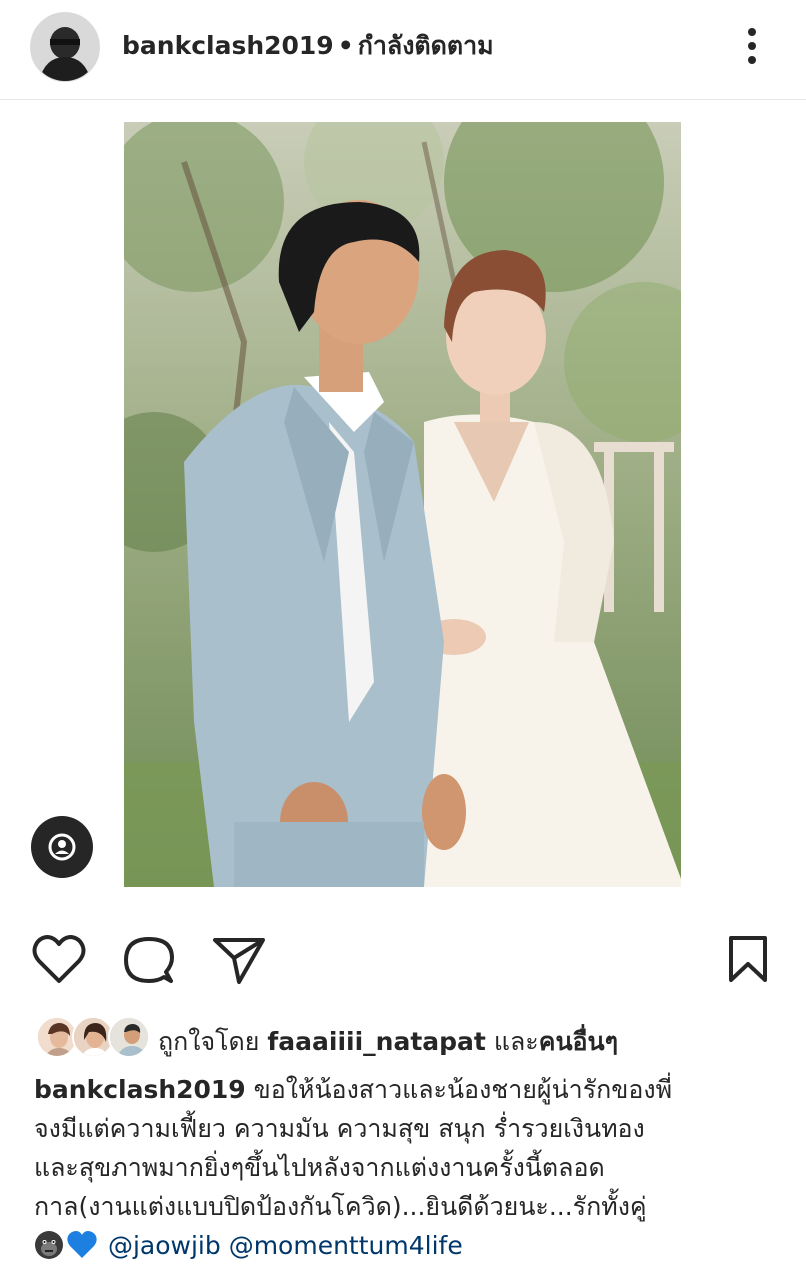  I want to click on blue-heart-emoji, so click(82, 1250).